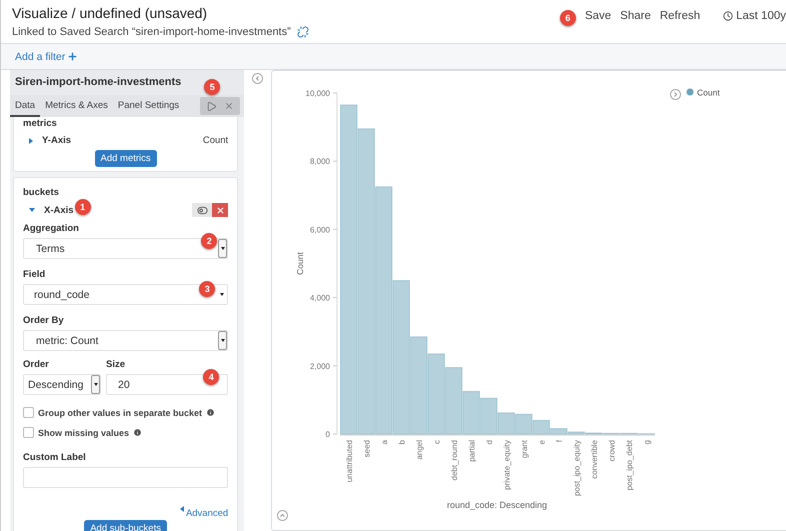 Image resolution: width=786 pixels, height=531 pixels. I want to click on x-tick-label: post_ipo_equity, so click(577, 468).